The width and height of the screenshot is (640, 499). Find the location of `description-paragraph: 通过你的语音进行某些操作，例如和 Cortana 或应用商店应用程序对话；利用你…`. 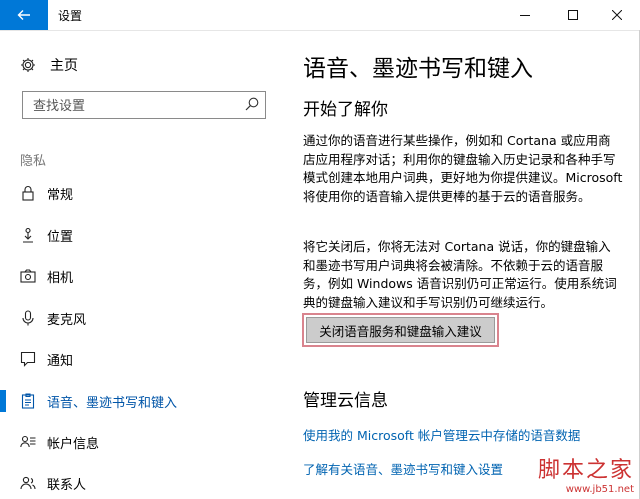

description-paragraph: 通过你的语音进行某些操作，例如和 Cortana 或应用商店应用程序对话；利用你… is located at coordinates (463, 168).